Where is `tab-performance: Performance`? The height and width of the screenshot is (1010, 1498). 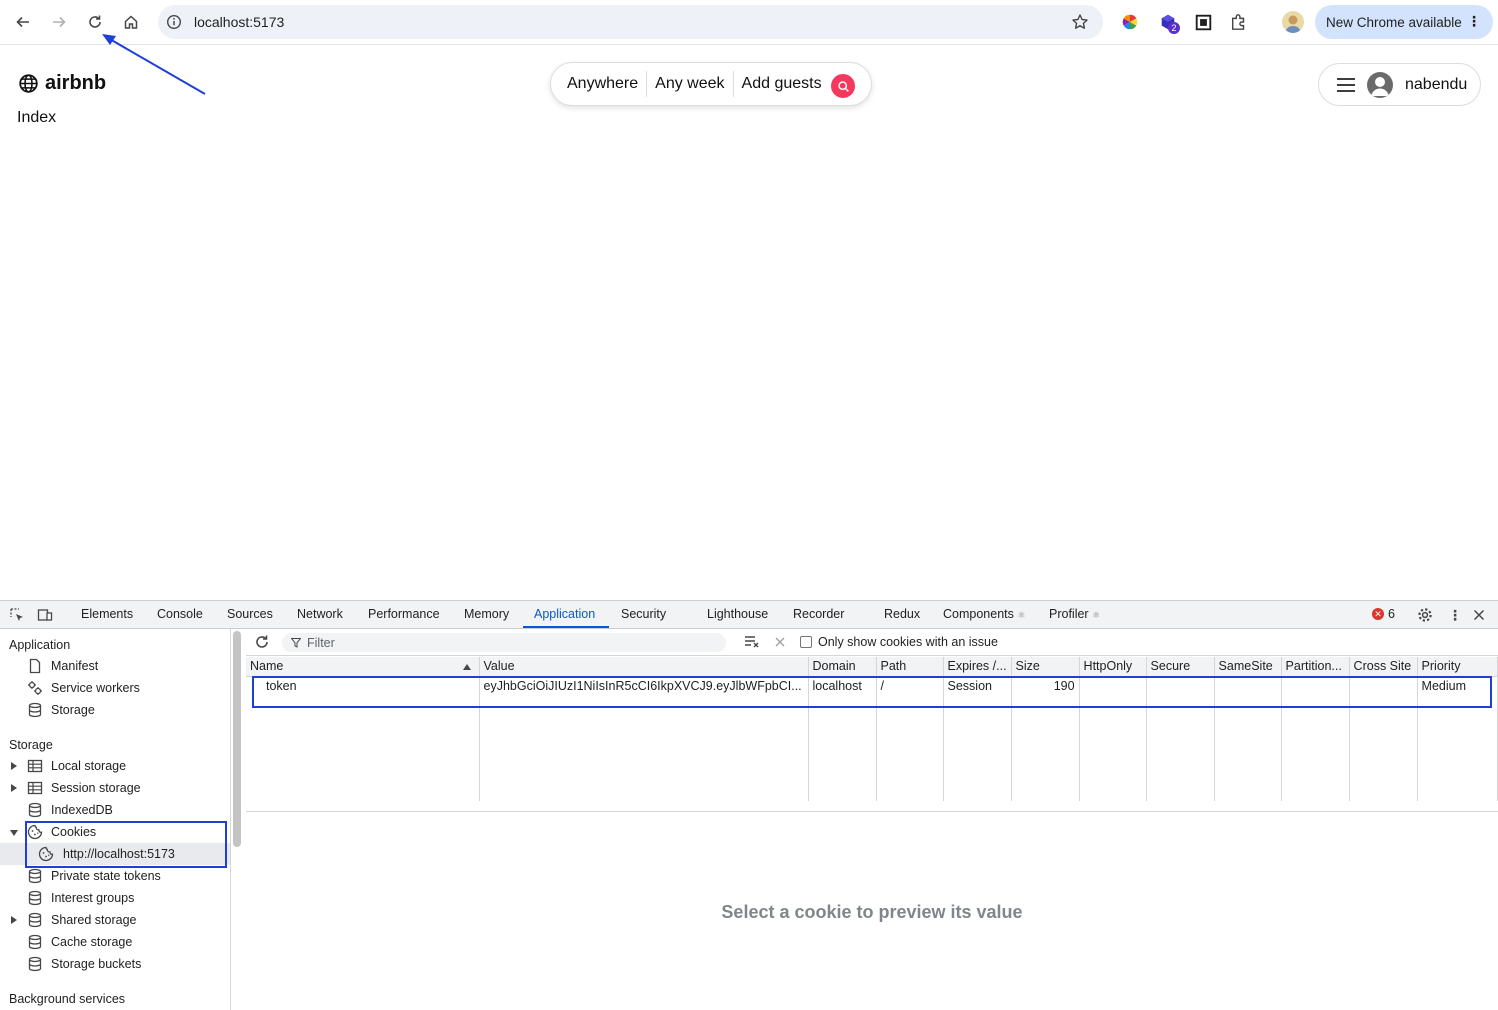
tab-performance: Performance is located at coordinates (404, 614).